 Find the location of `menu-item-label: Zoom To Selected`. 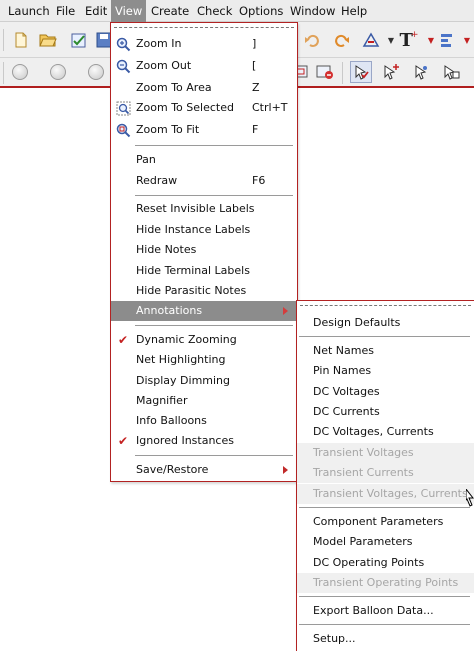

menu-item-label: Zoom To Selected is located at coordinates (185, 107).